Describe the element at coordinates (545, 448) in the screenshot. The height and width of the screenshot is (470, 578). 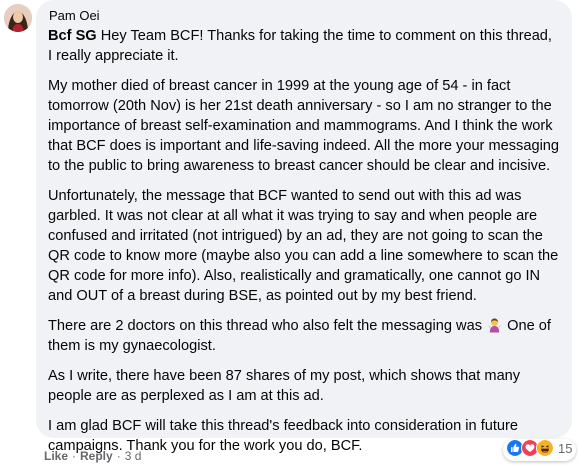
I see `haha-icon` at that location.